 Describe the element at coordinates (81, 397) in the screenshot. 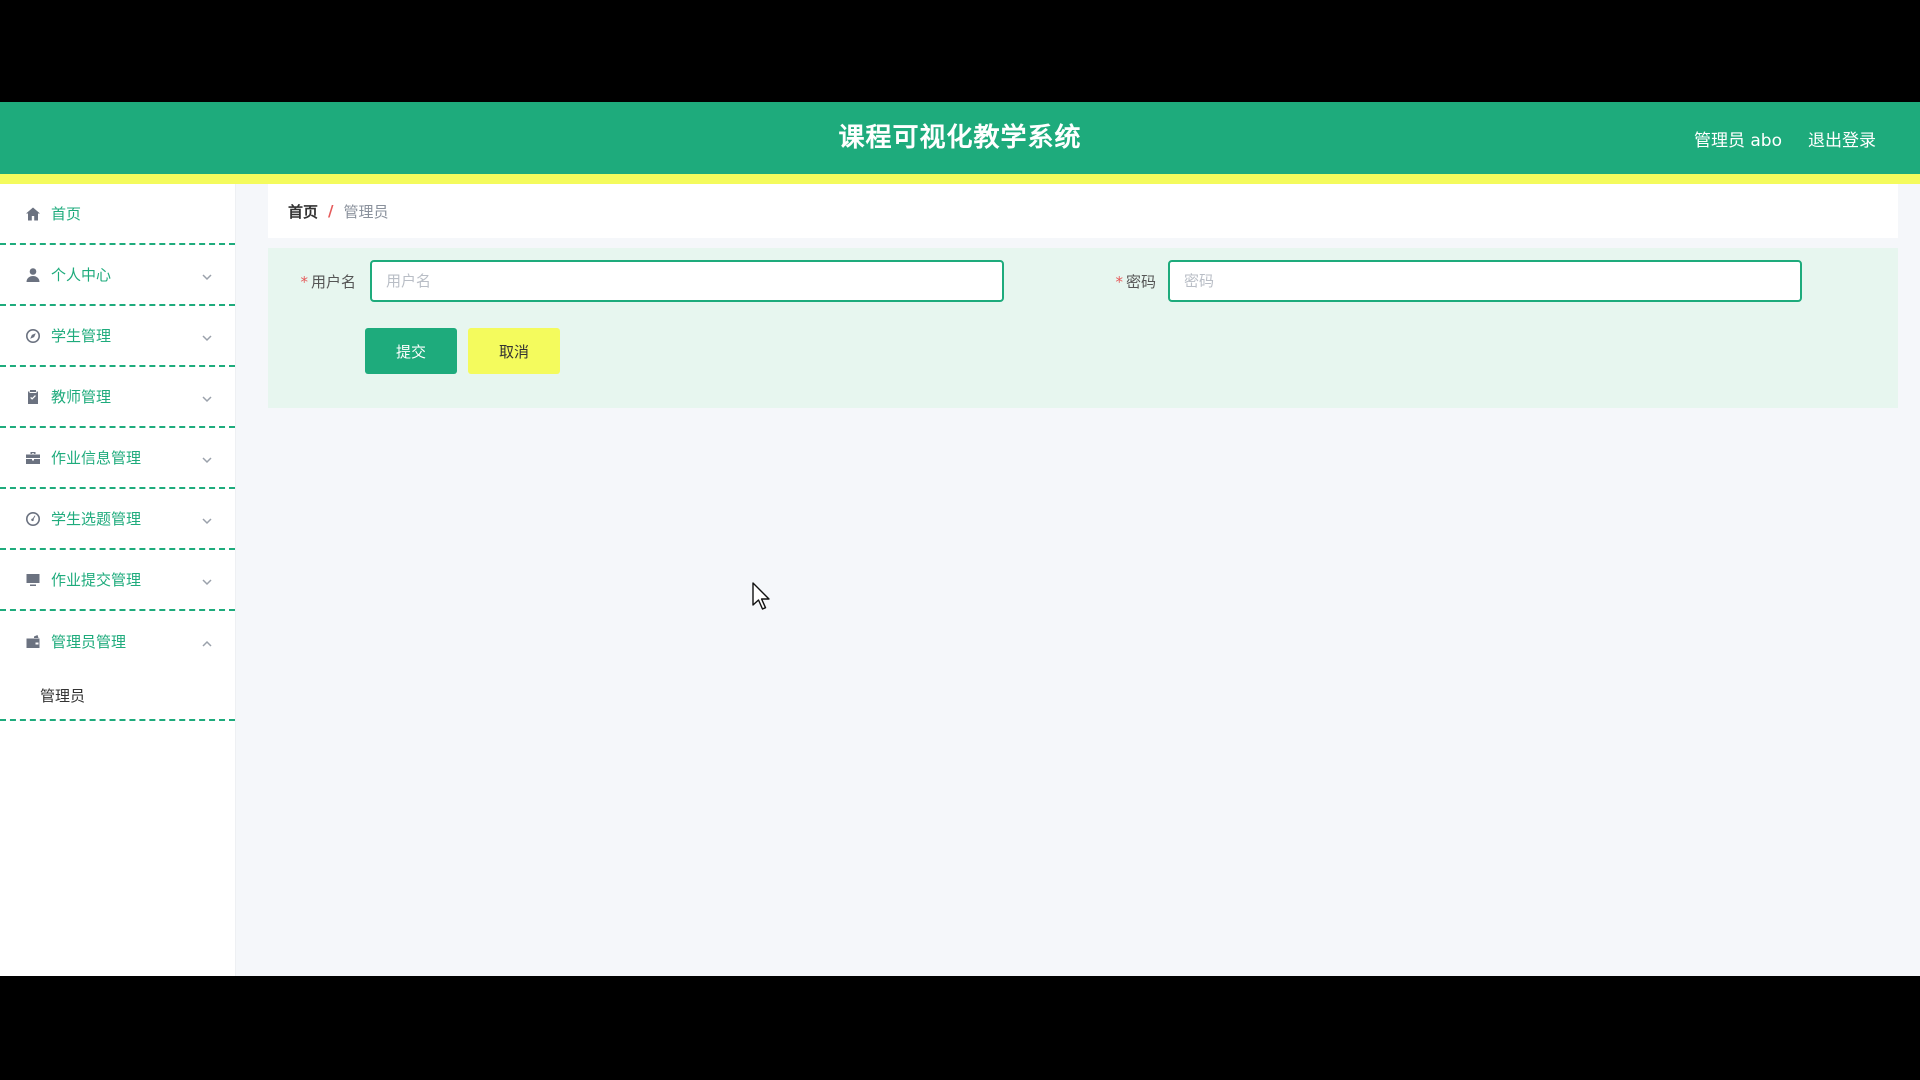

I see `sidebar-item-label: 教师管理` at that location.